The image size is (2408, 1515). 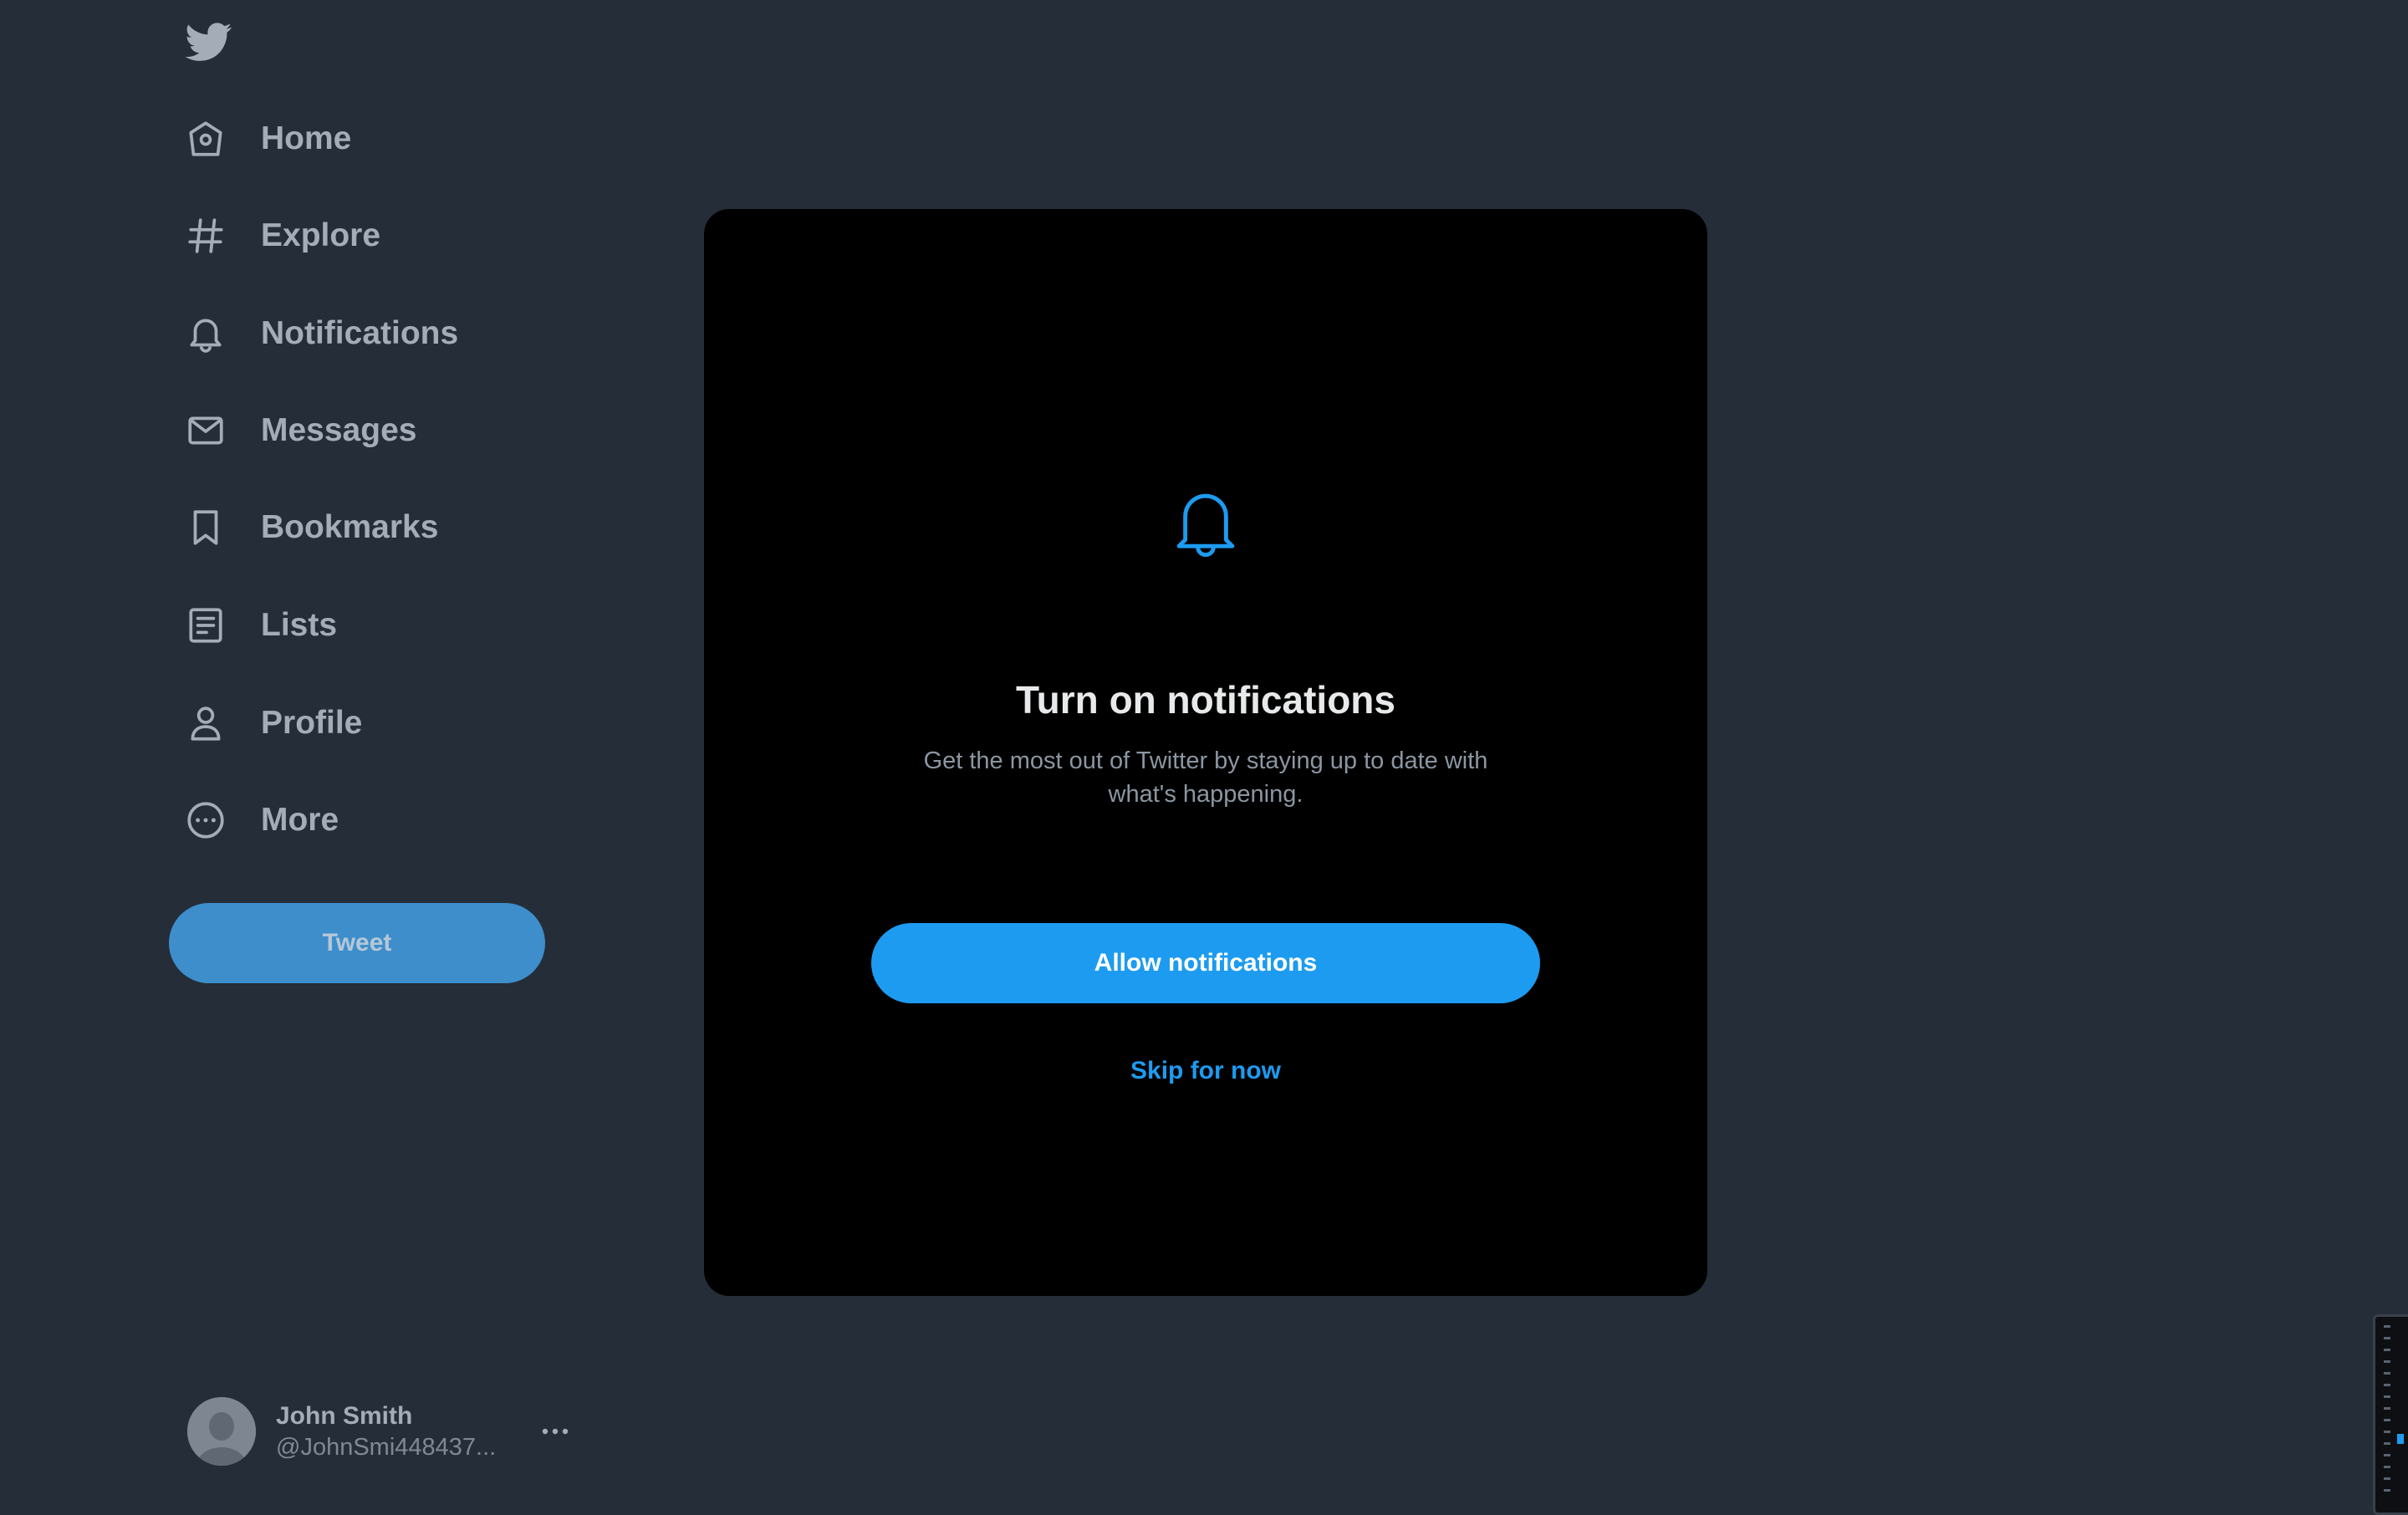 What do you see at coordinates (2401, 1439) in the screenshot?
I see `thumbnail-accent` at bounding box center [2401, 1439].